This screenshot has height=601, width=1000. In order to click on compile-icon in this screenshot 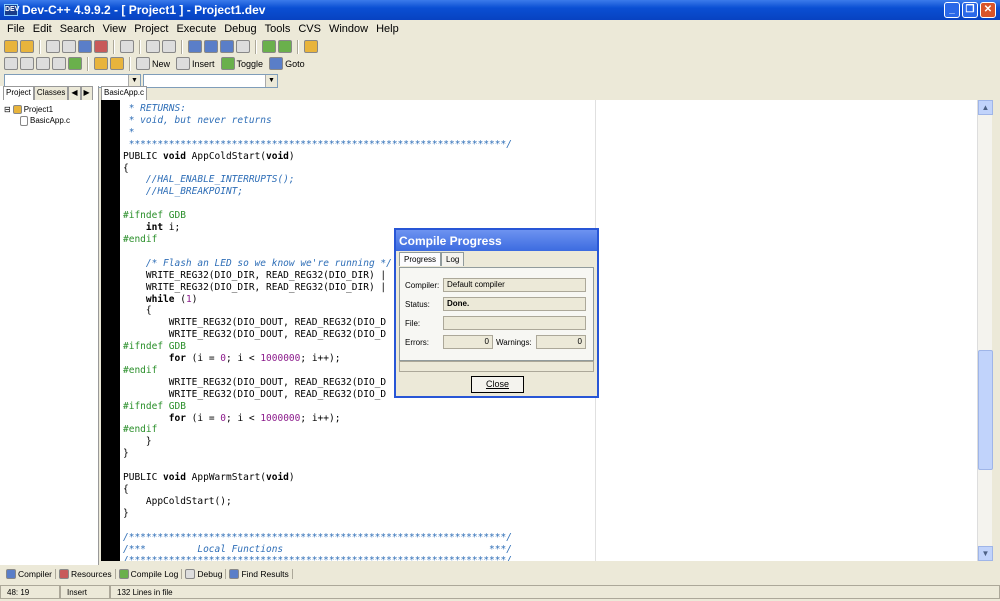, I will do `click(11, 63)`.